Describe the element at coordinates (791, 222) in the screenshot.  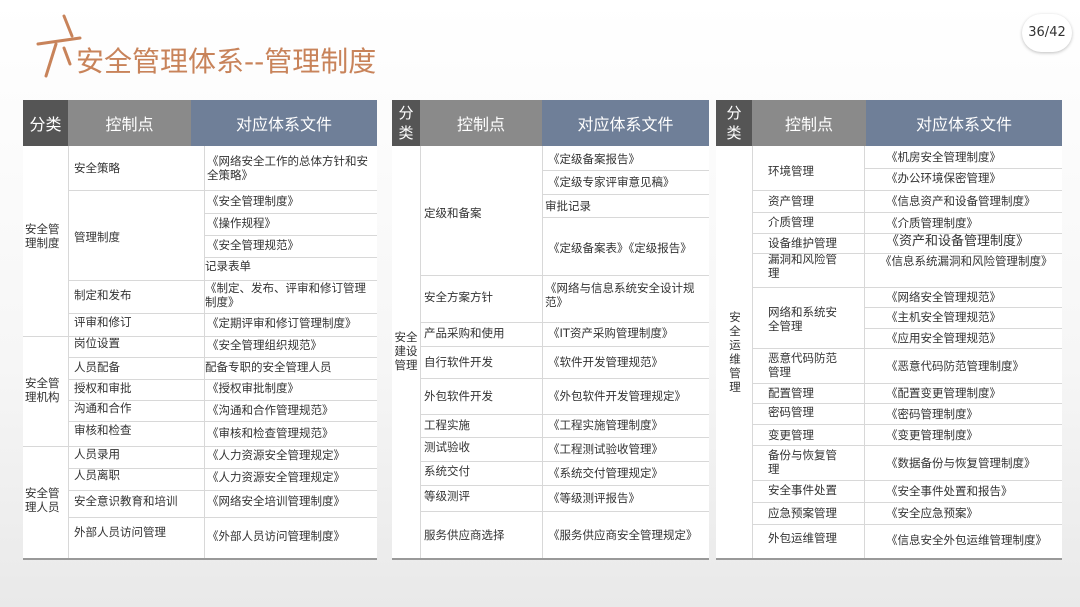
I see `control-point-cell: 介质管理` at that location.